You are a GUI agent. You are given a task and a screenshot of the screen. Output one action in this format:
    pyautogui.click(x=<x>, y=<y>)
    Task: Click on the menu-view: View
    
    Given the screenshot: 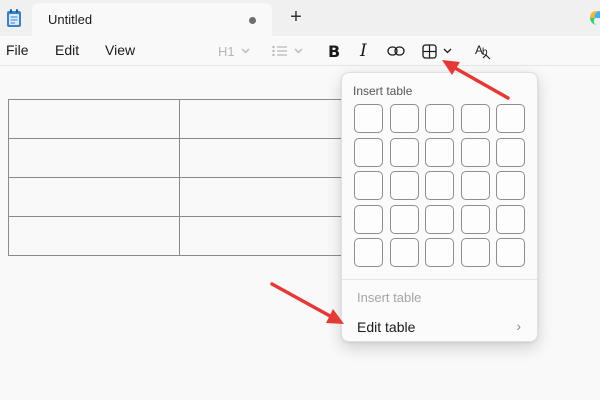 What is the action you would take?
    pyautogui.click(x=120, y=50)
    